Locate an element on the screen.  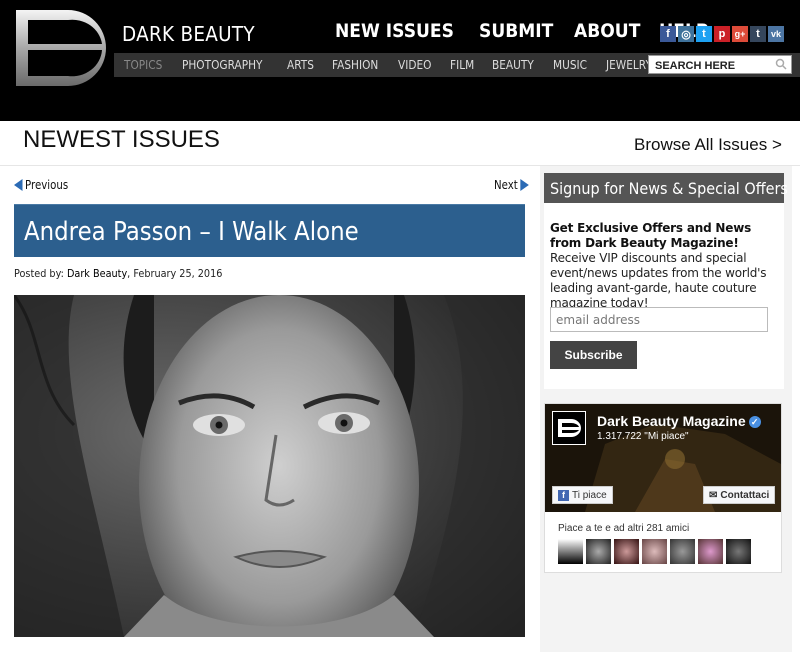
previous-label: Previous is located at coordinates (47, 185).